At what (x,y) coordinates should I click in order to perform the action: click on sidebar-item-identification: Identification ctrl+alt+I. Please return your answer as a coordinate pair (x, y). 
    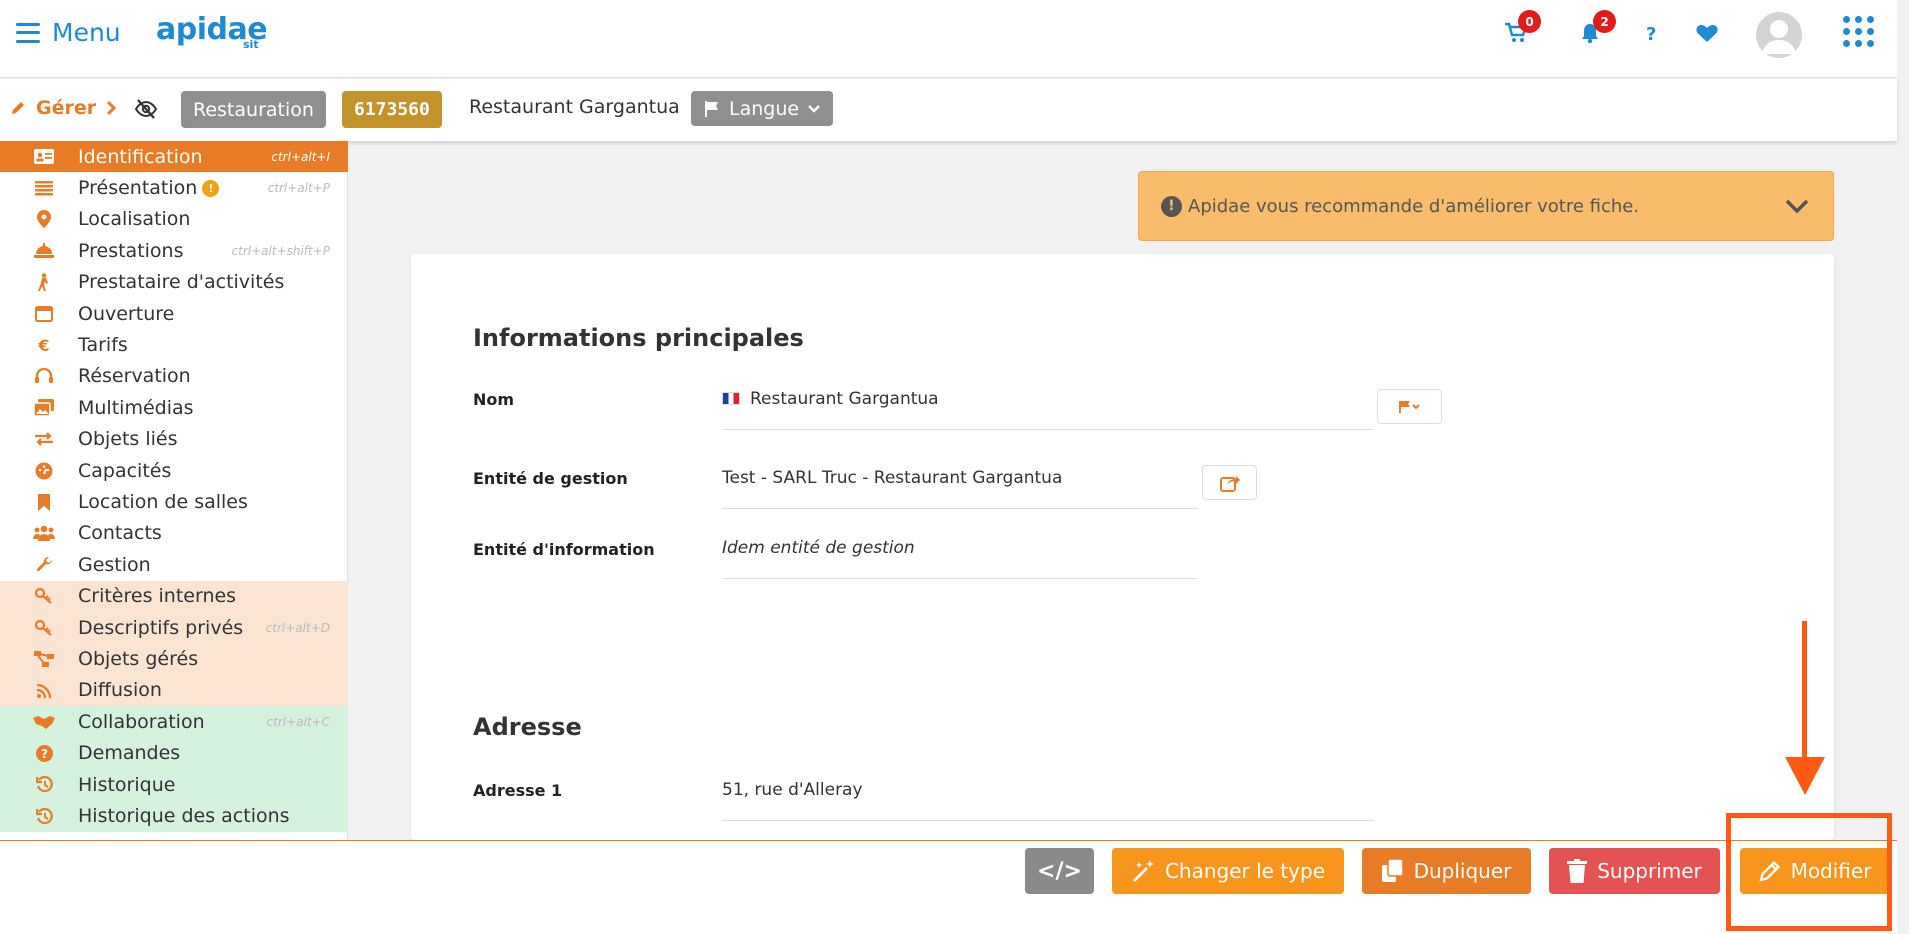
    Looking at the image, I should click on (174, 157).